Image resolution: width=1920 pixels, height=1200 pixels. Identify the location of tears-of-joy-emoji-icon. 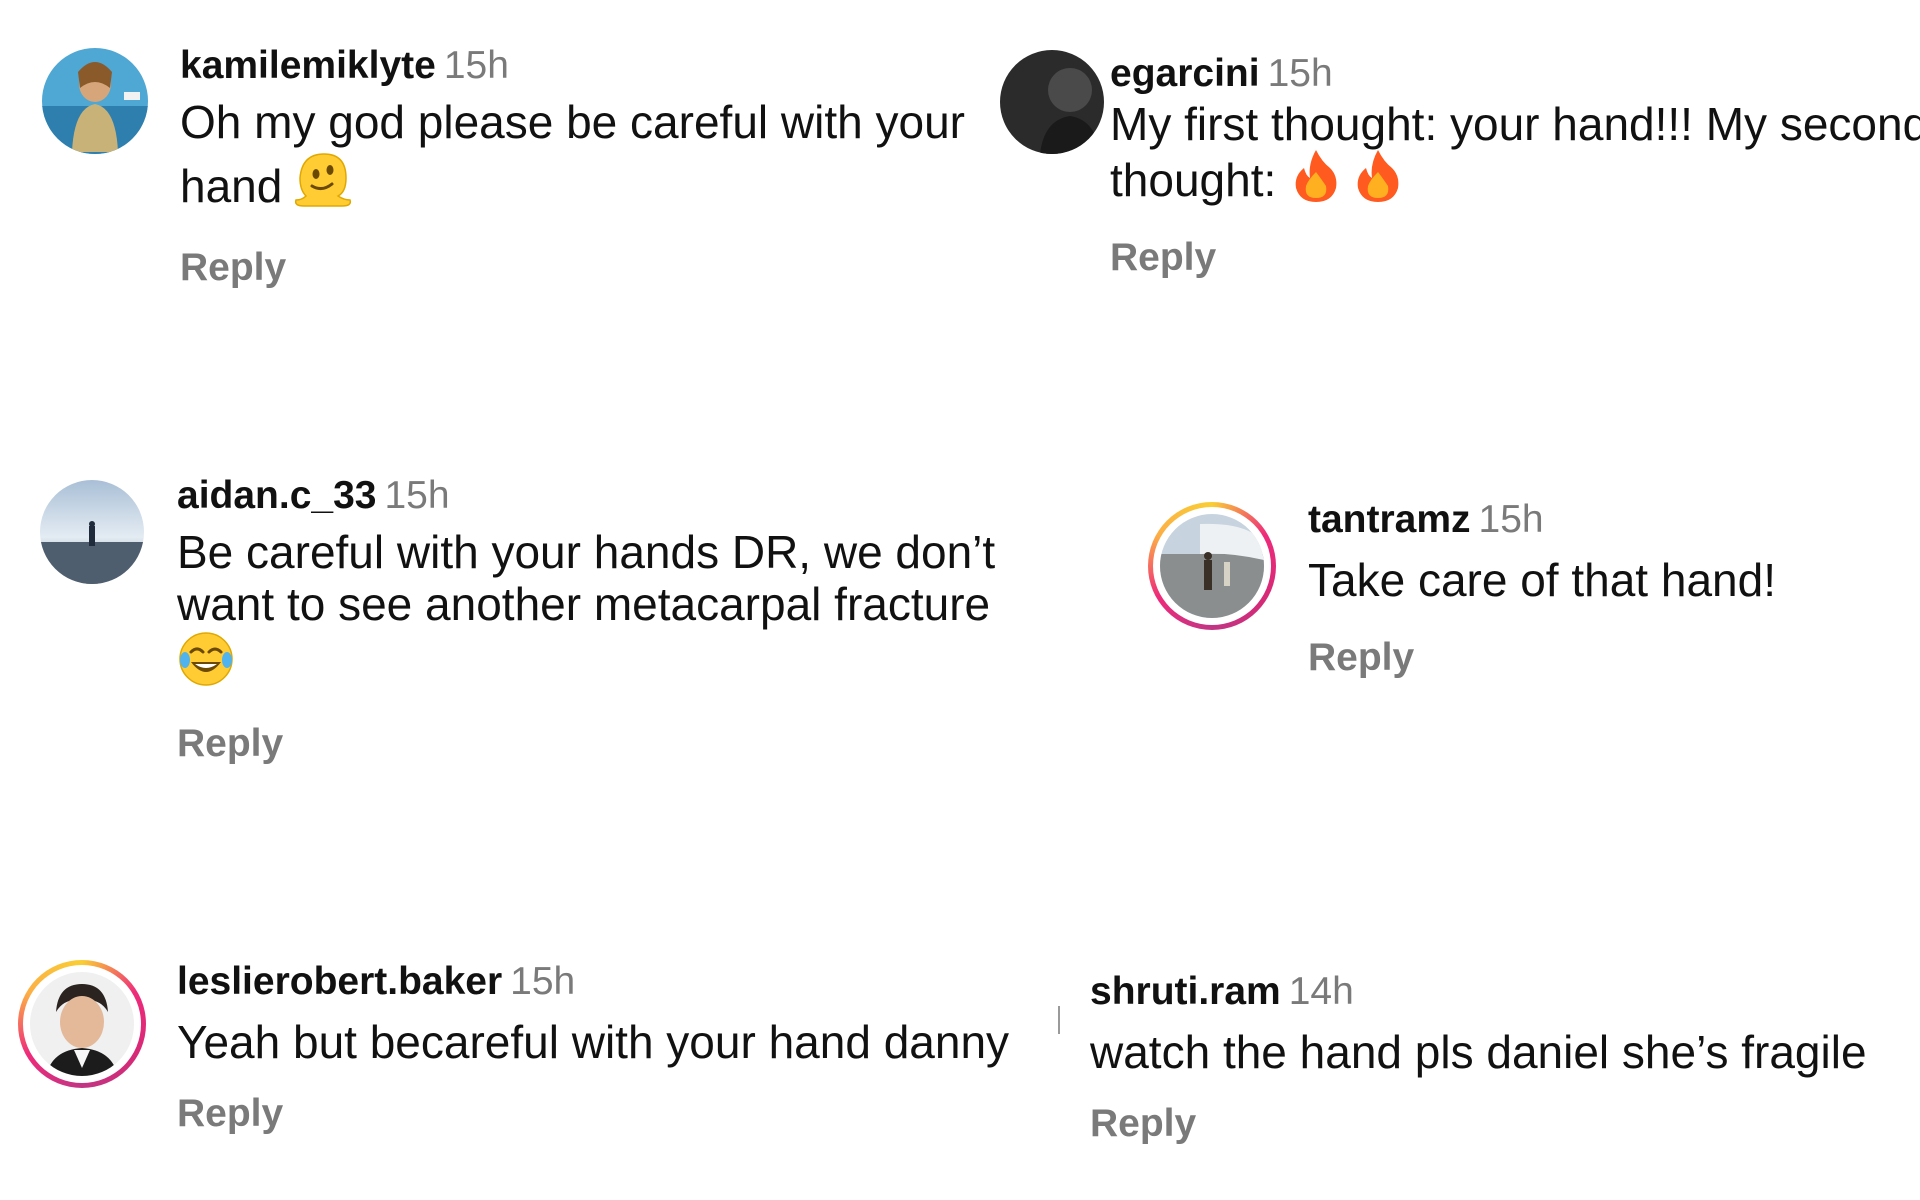
(206, 664).